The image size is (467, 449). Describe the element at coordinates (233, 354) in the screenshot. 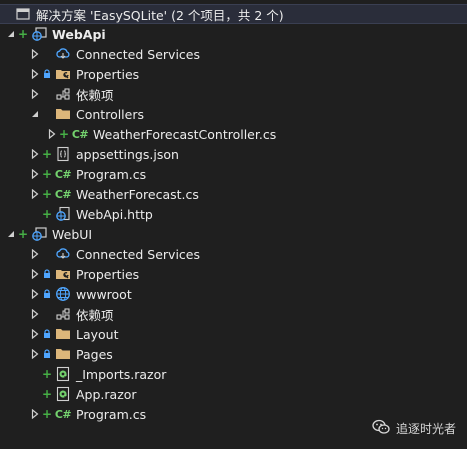

I see `tree-folder-pages: Pages` at that location.